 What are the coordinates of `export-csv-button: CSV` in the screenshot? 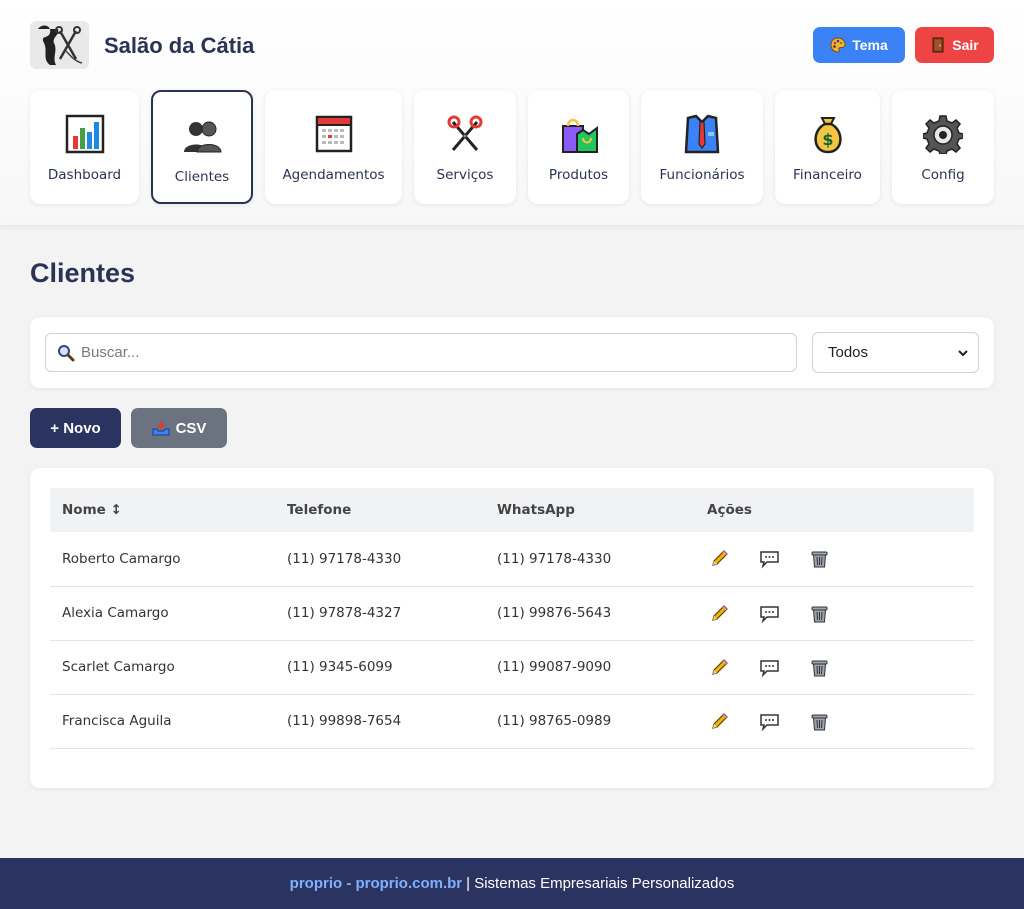 It's located at (179, 428).